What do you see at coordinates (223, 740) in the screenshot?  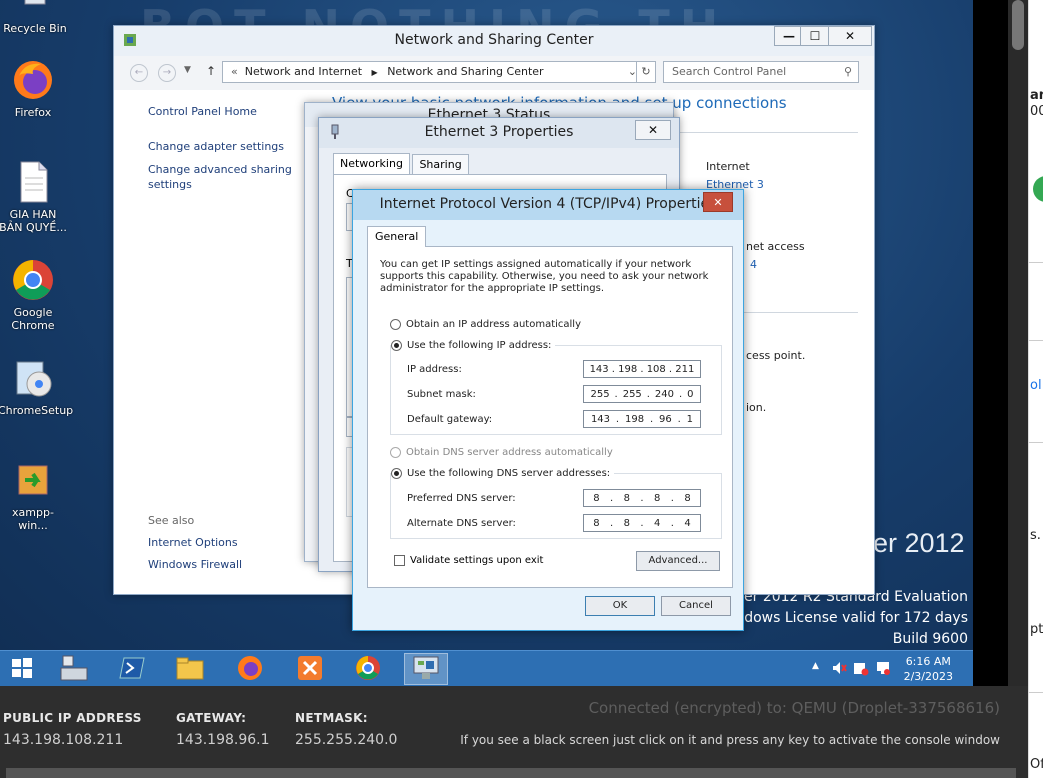 I see `gateway-value: 143.198.96.1` at bounding box center [223, 740].